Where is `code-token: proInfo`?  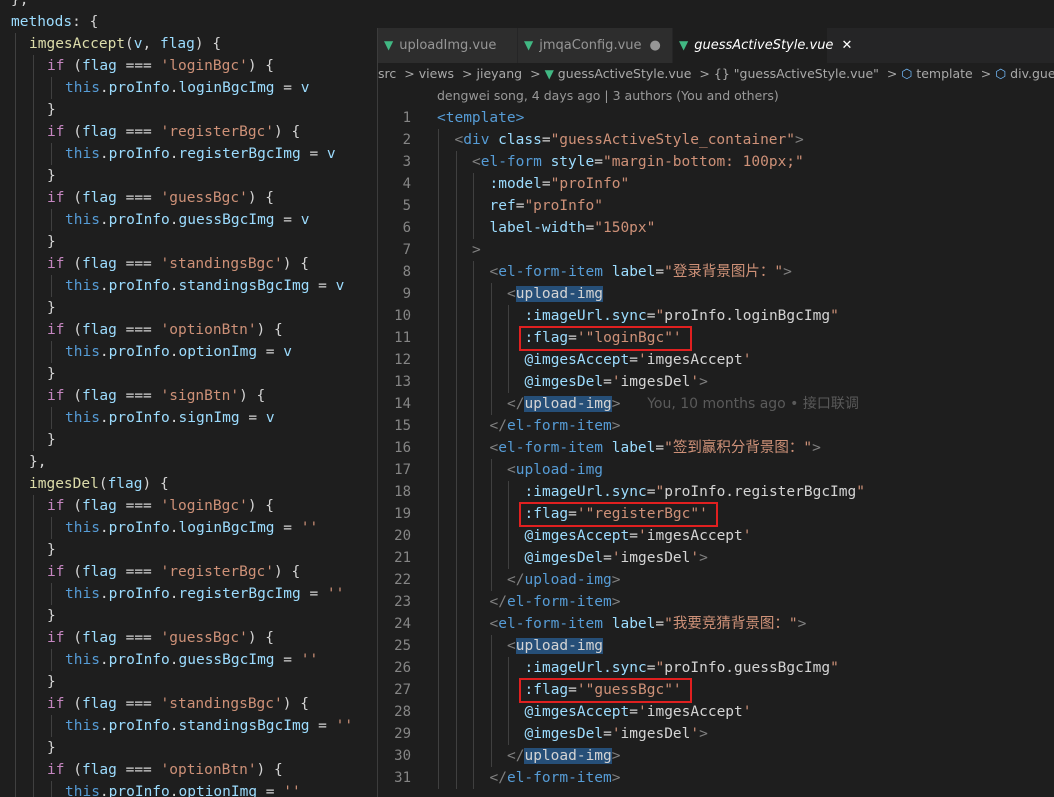 code-token: proInfo is located at coordinates (139, 352).